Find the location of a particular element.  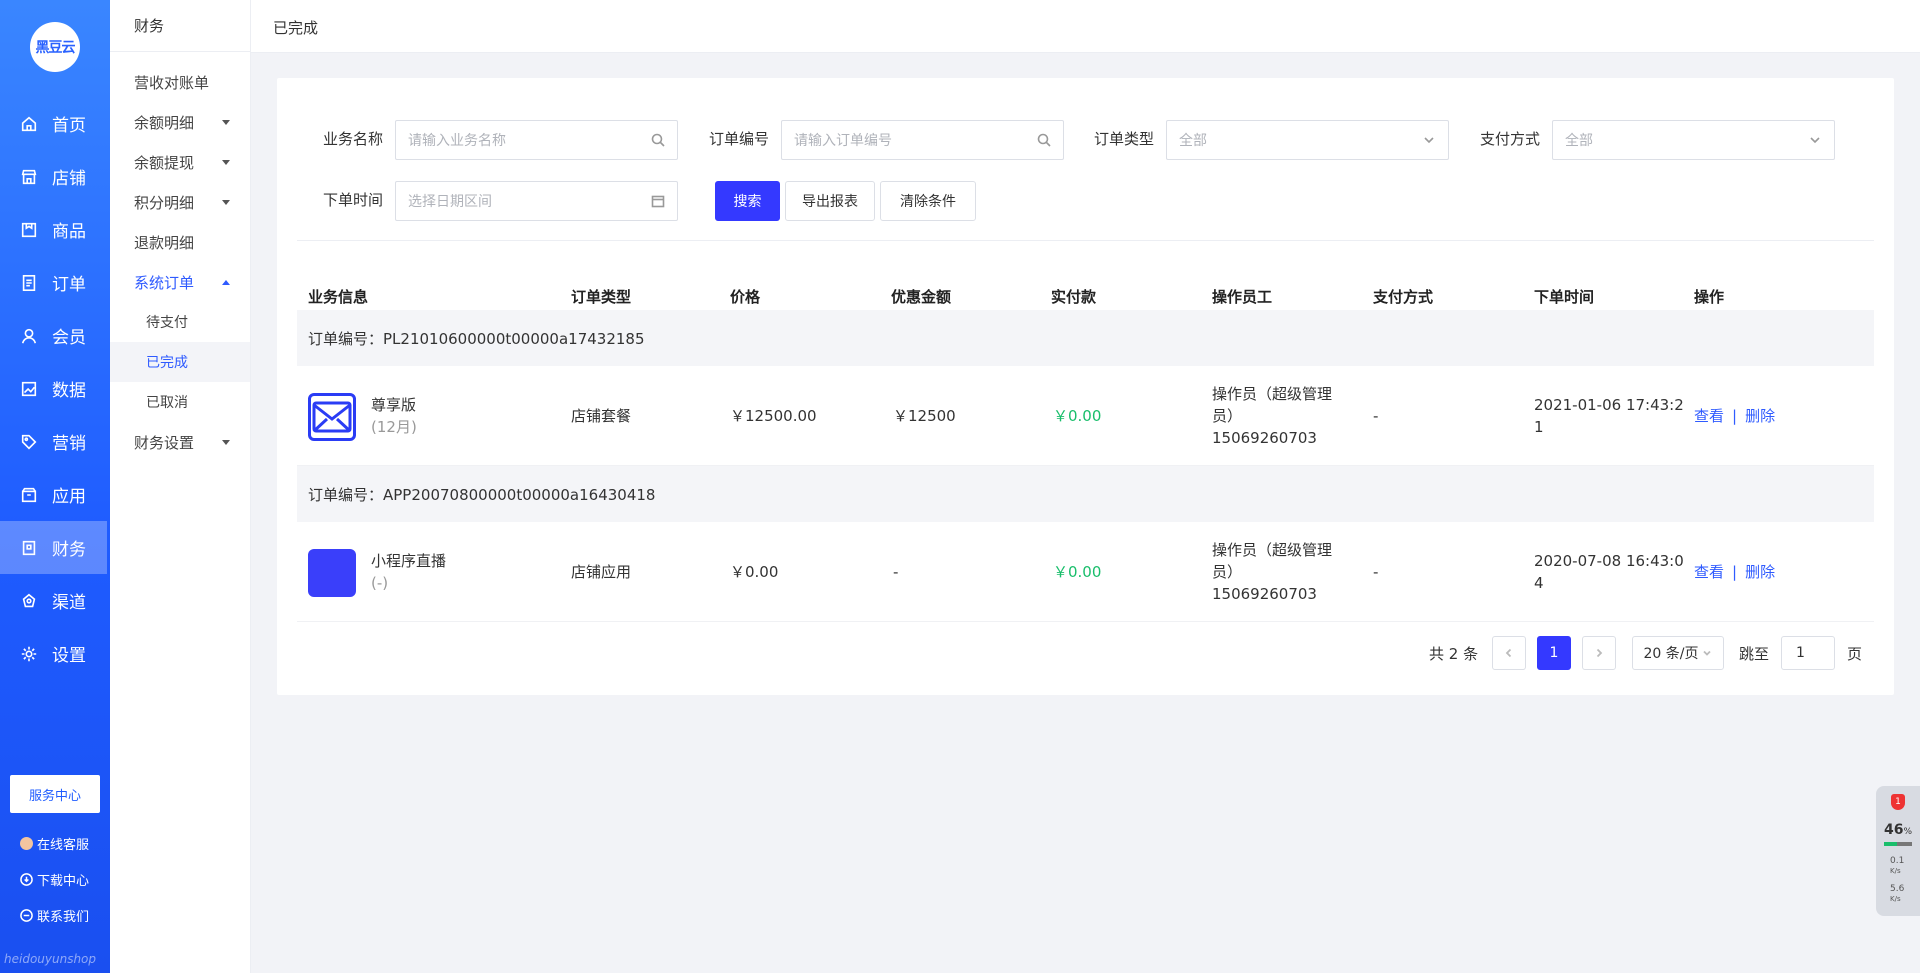

goods-icon is located at coordinates (29, 230).